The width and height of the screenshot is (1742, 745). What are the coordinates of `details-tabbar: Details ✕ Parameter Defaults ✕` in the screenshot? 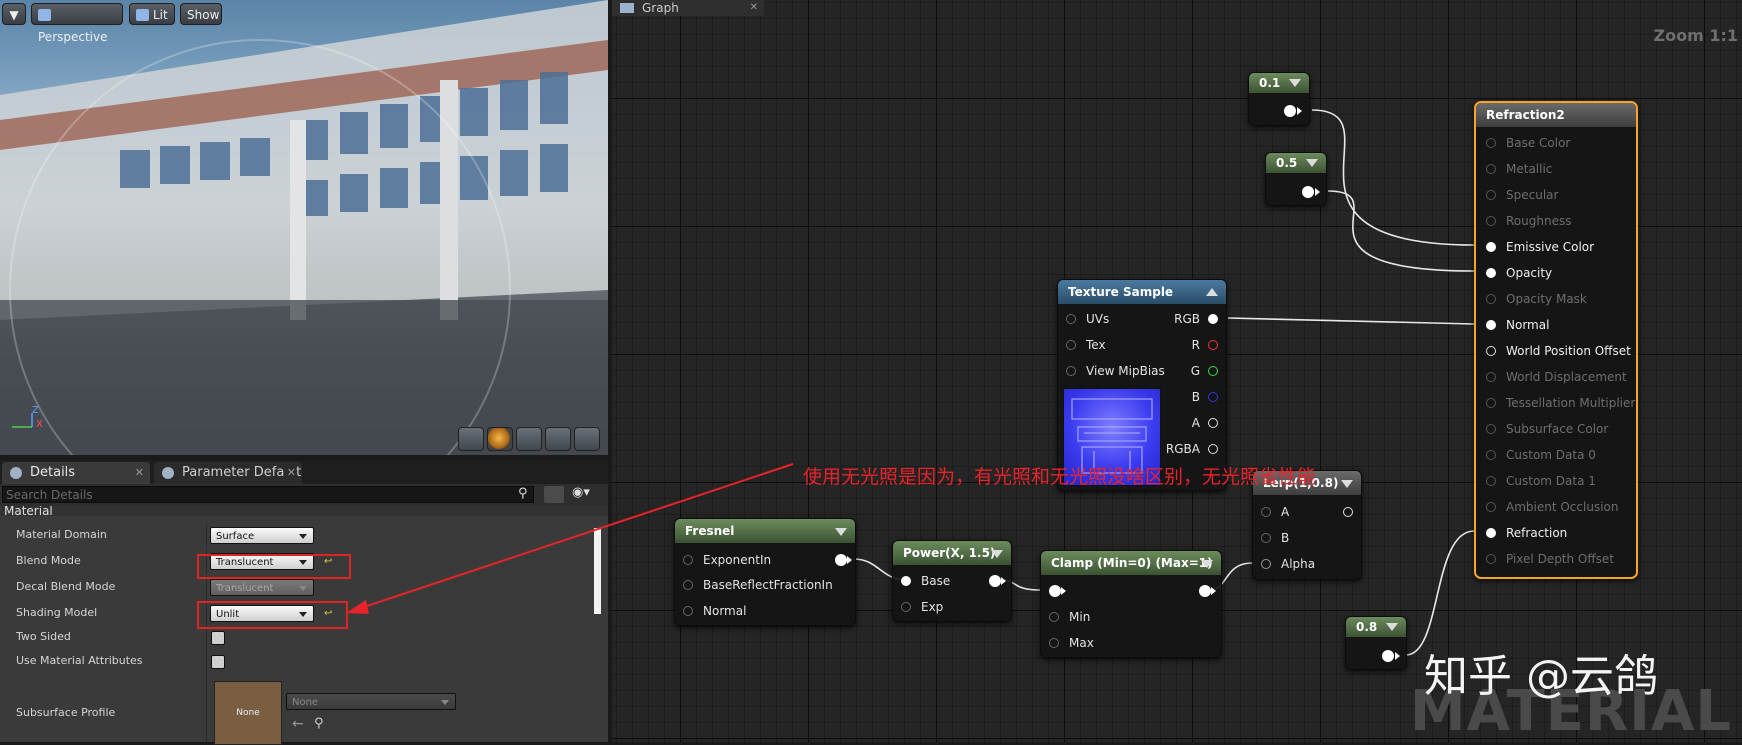 It's located at (304, 472).